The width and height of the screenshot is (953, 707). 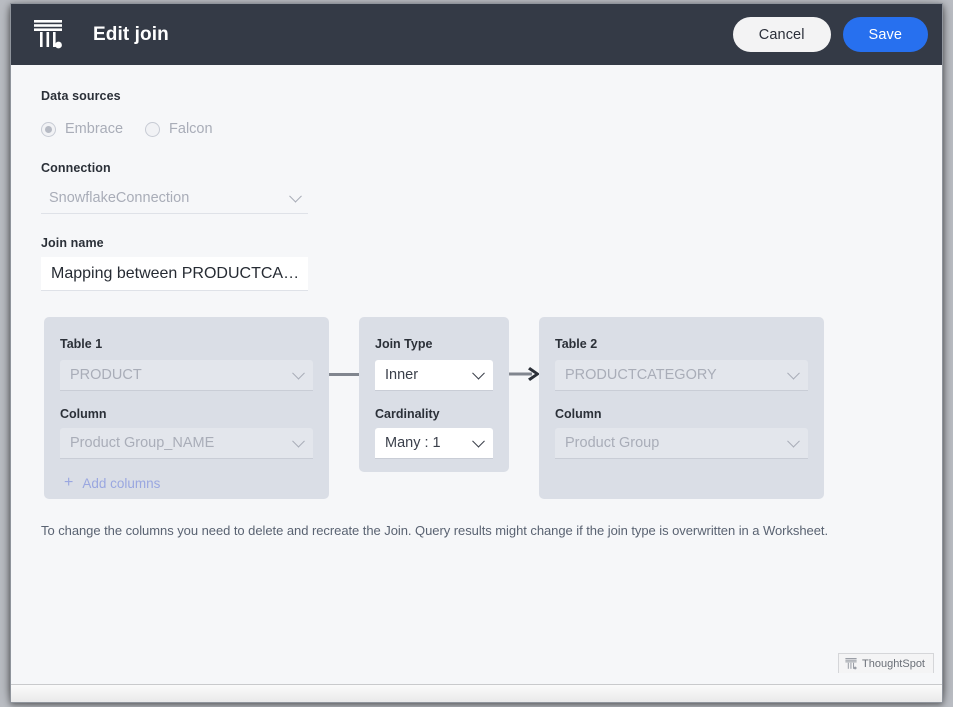 I want to click on table2-select: PRODUCTCATEGORY, so click(x=681, y=375).